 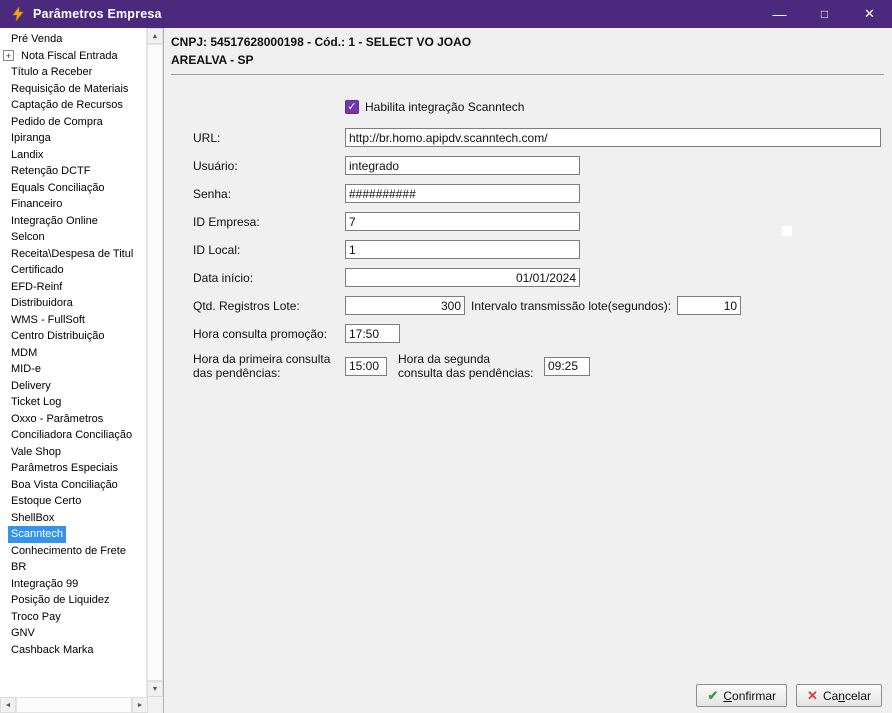 I want to click on sidebar-item: Vale Shop, so click(x=73, y=452).